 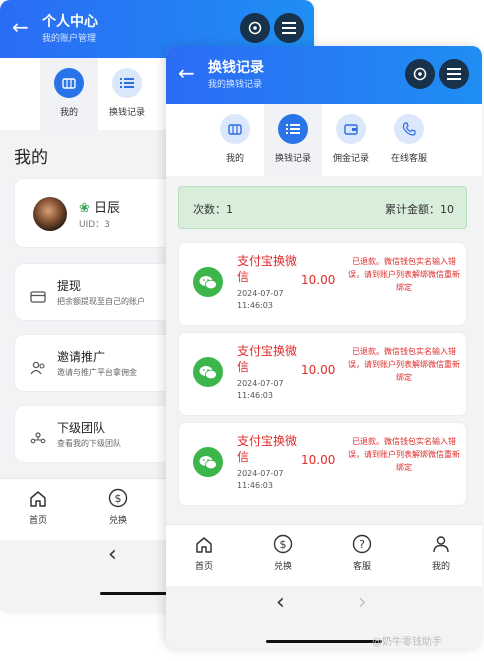 I want to click on menu-title: 提现, so click(x=69, y=286).